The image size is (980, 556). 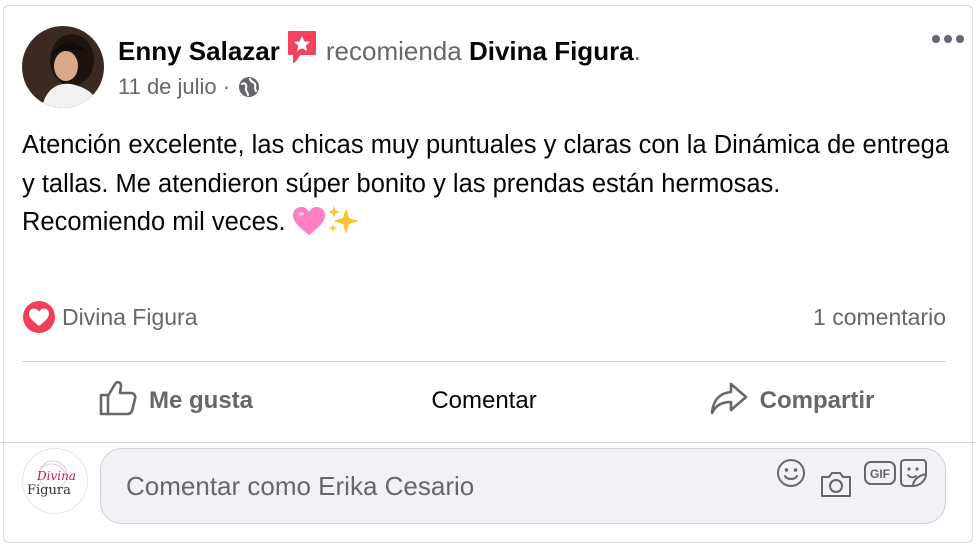 I want to click on reactions-label: Divina Figura, so click(x=130, y=316).